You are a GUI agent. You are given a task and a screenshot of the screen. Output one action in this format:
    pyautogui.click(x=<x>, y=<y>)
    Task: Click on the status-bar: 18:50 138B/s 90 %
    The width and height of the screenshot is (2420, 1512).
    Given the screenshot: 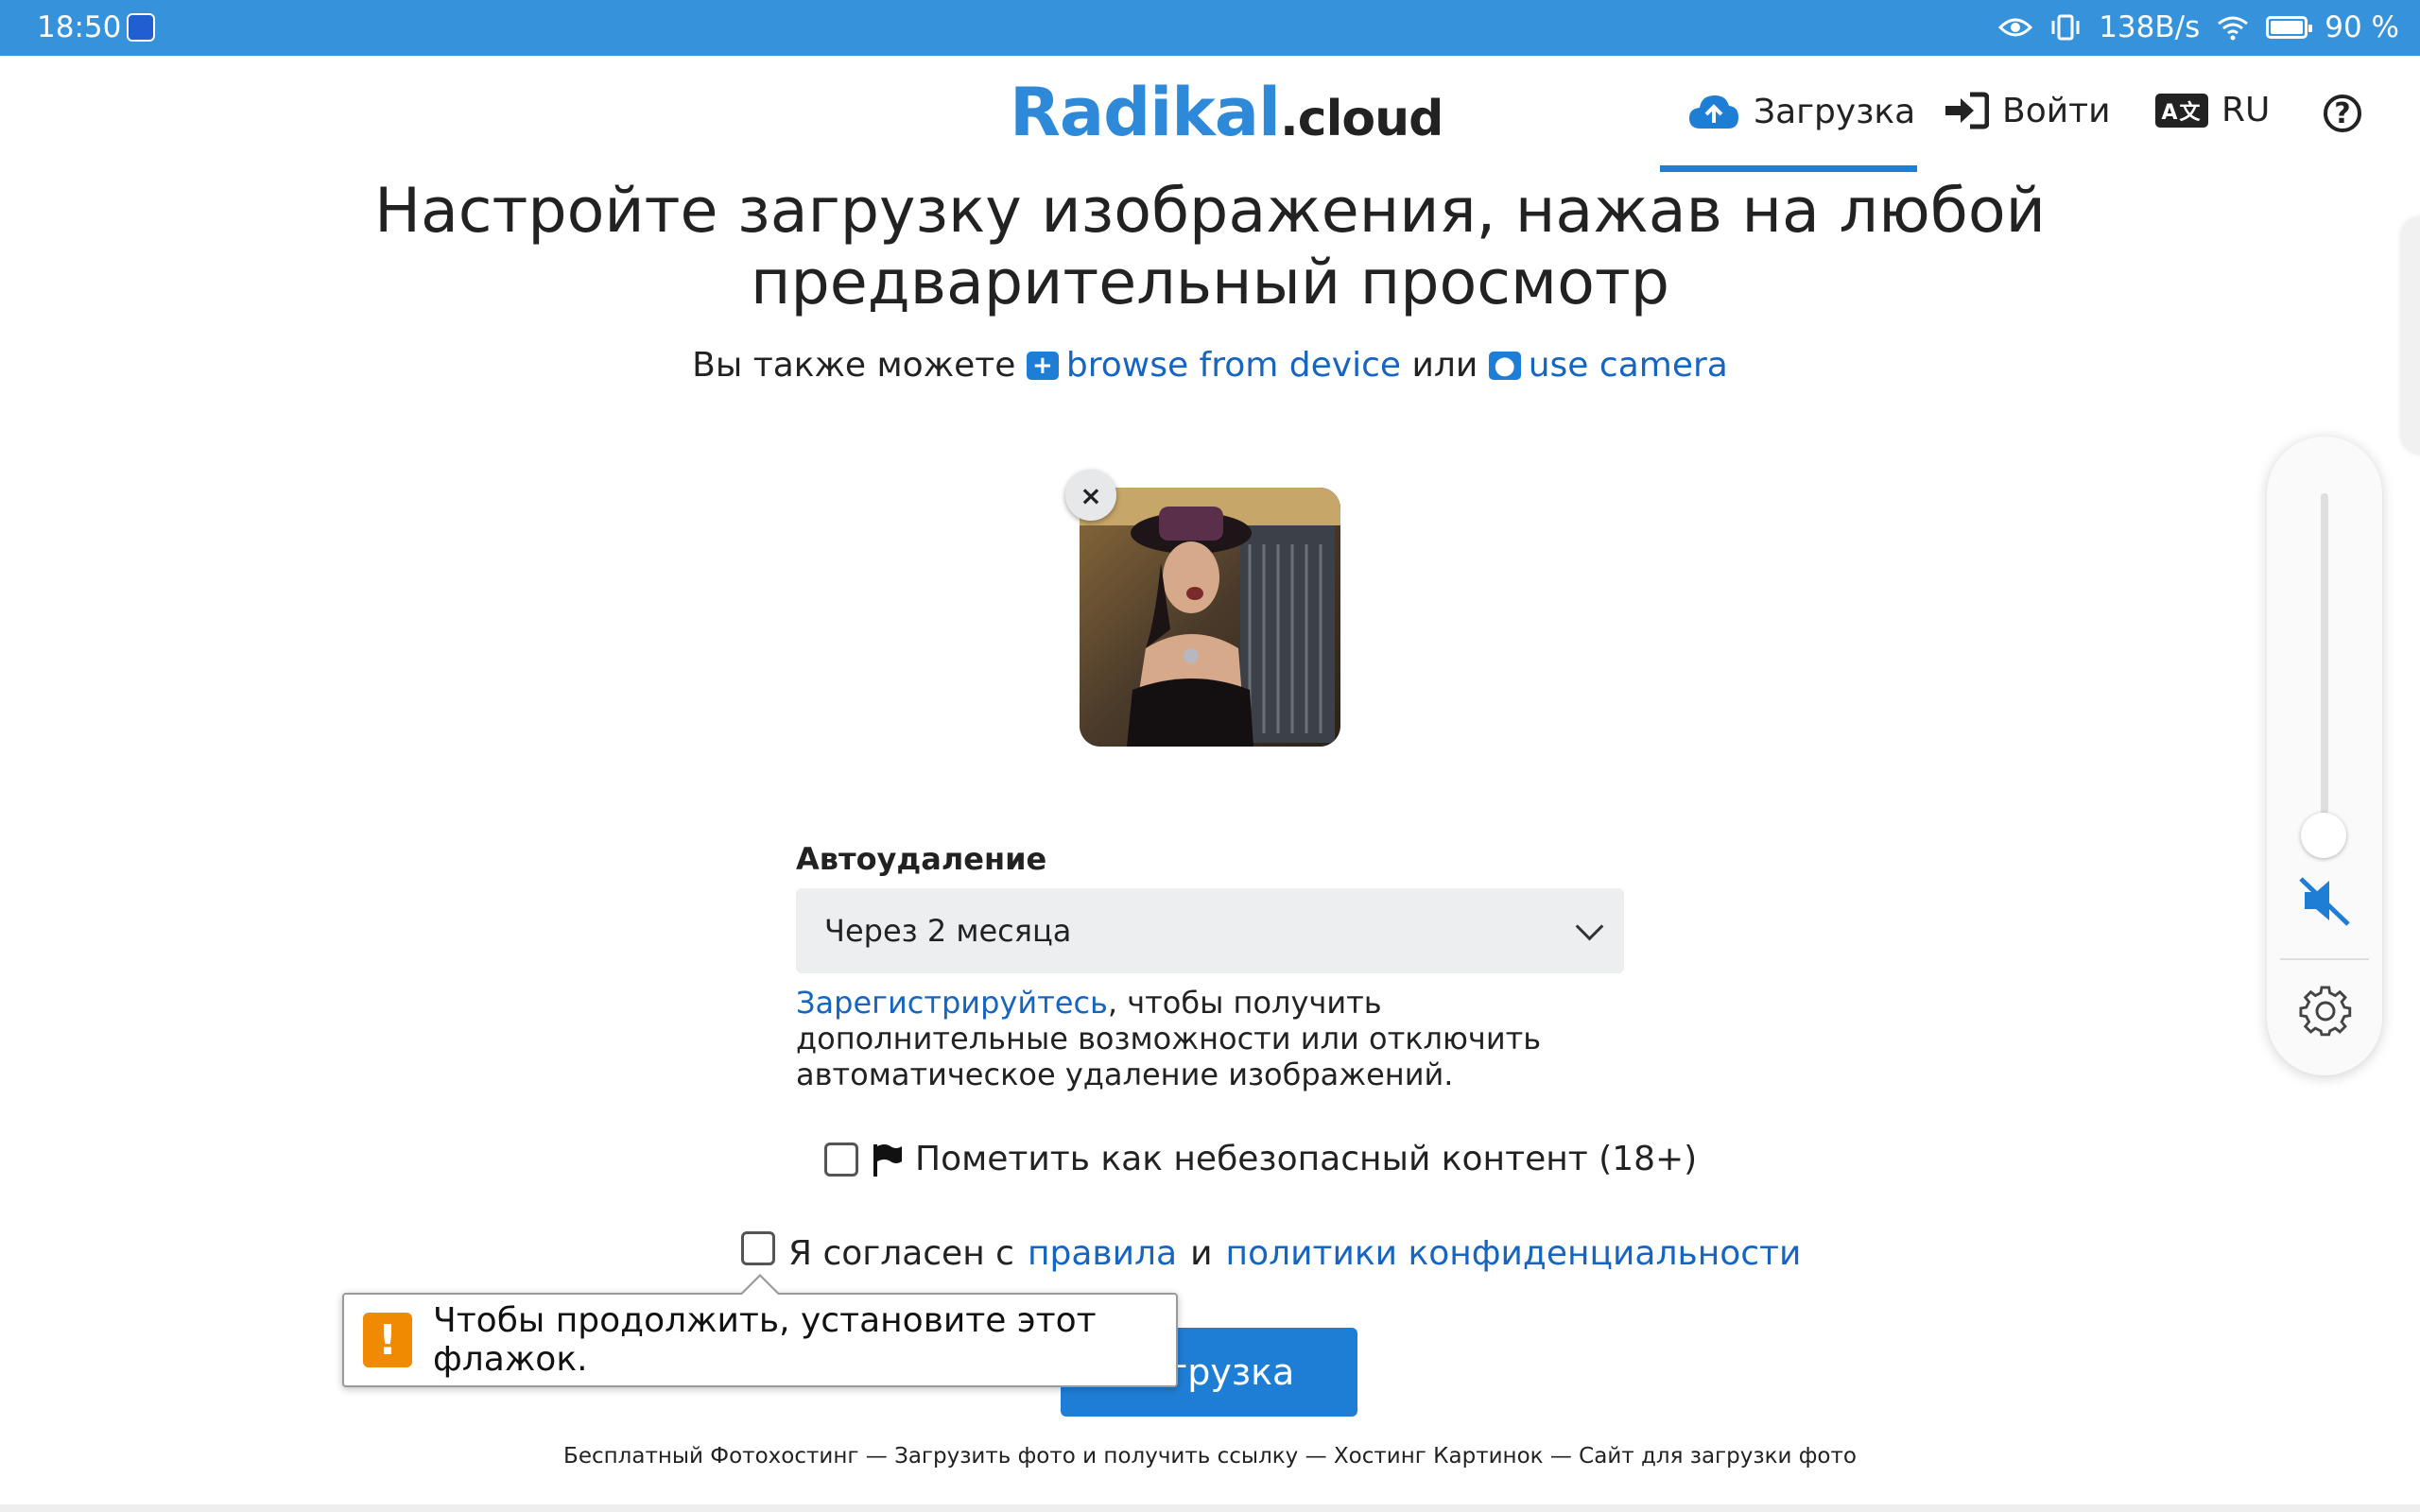 What is the action you would take?
    pyautogui.click(x=1210, y=28)
    